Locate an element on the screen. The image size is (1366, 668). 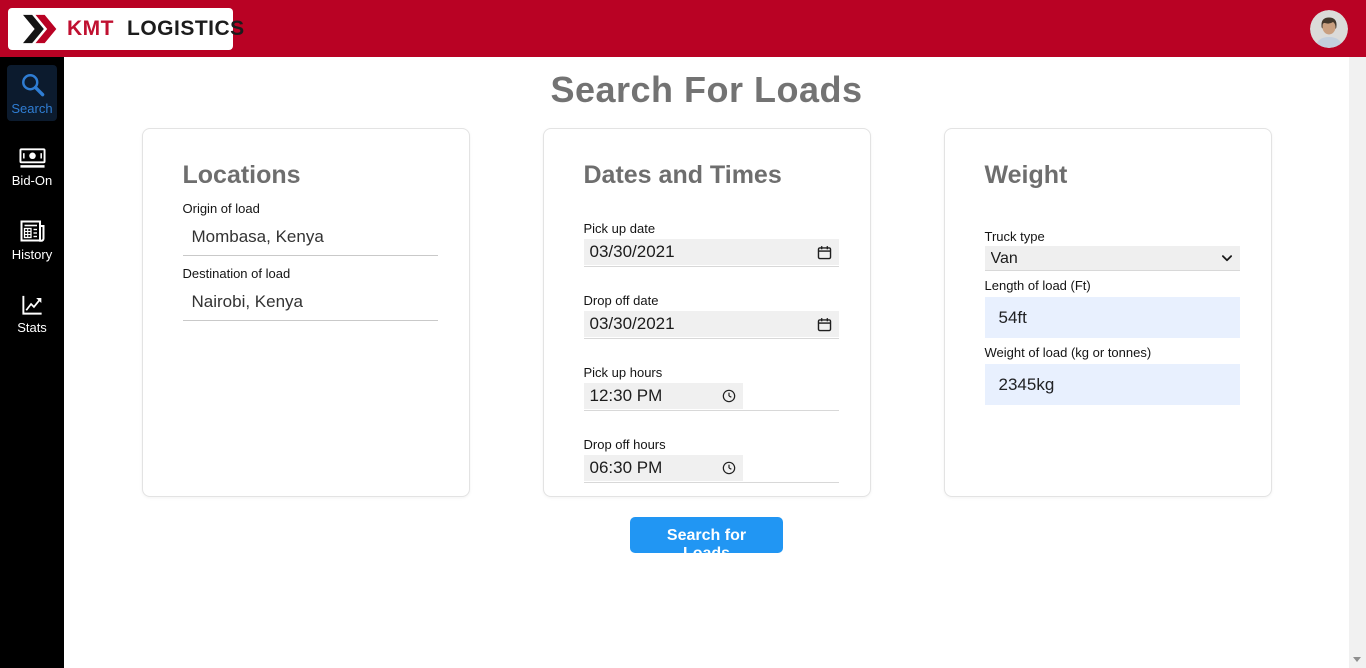
truck-type-label: Truck type is located at coordinates (1014, 236).